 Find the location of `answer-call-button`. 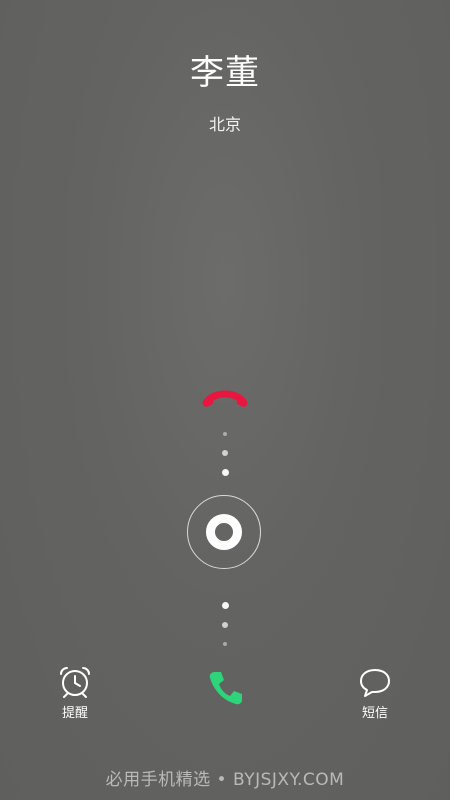

answer-call-button is located at coordinates (226, 688).